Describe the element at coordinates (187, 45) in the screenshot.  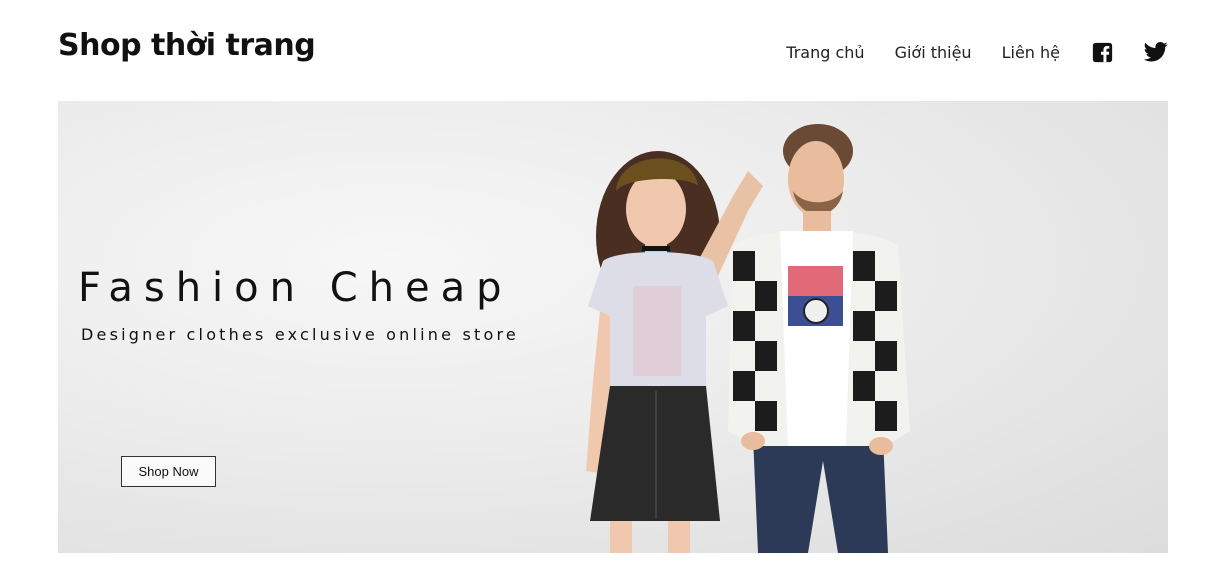
I see `site-brand: Shop thời trang` at that location.